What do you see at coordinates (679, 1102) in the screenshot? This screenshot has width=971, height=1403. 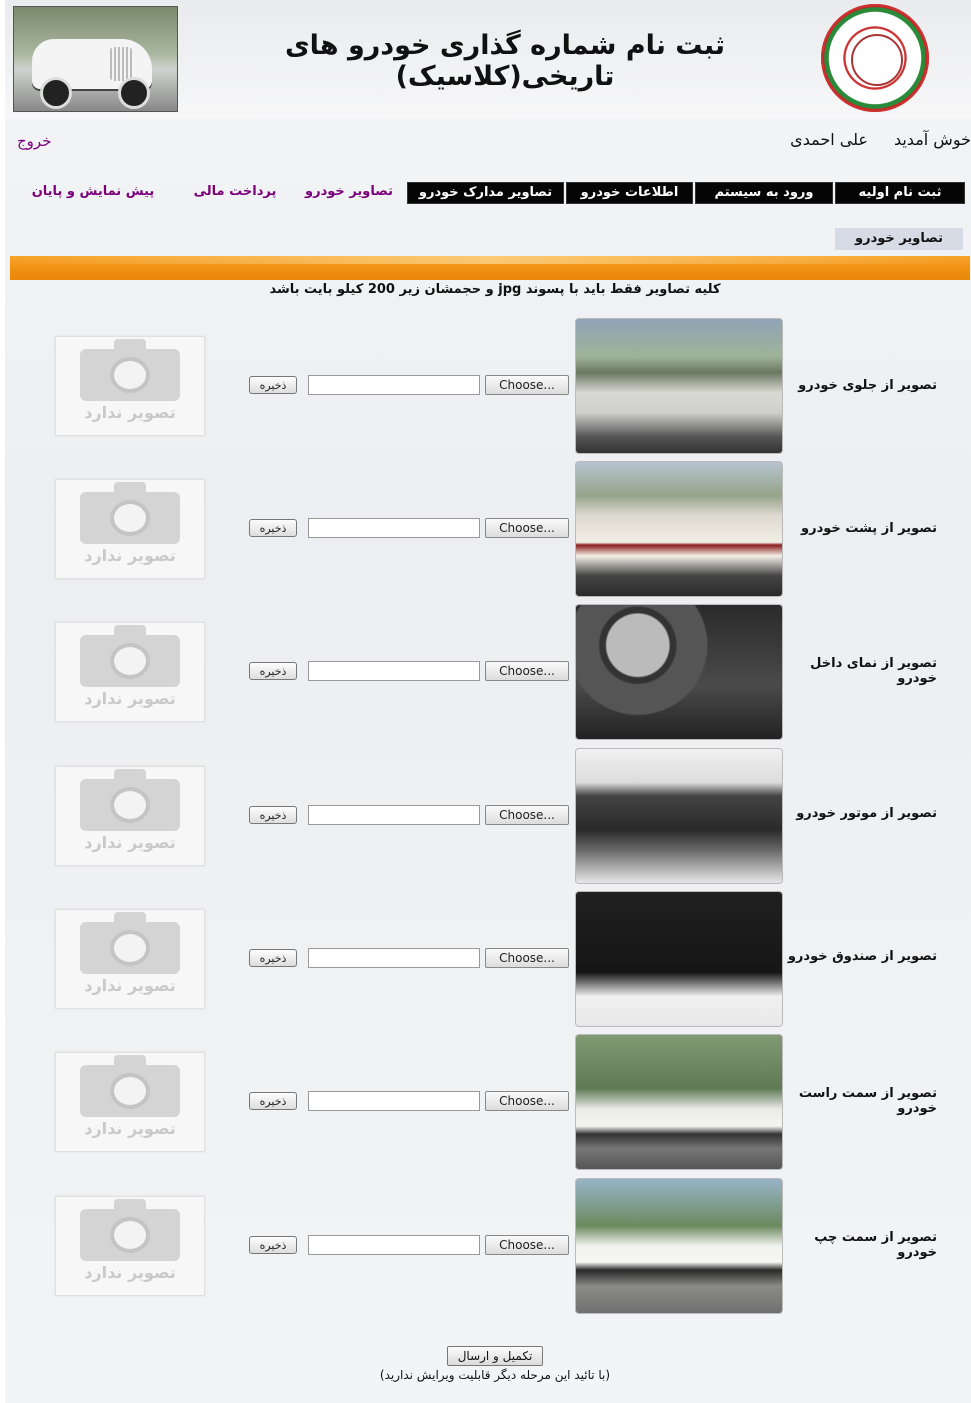 I see `right-side-photo-thumbnail` at bounding box center [679, 1102].